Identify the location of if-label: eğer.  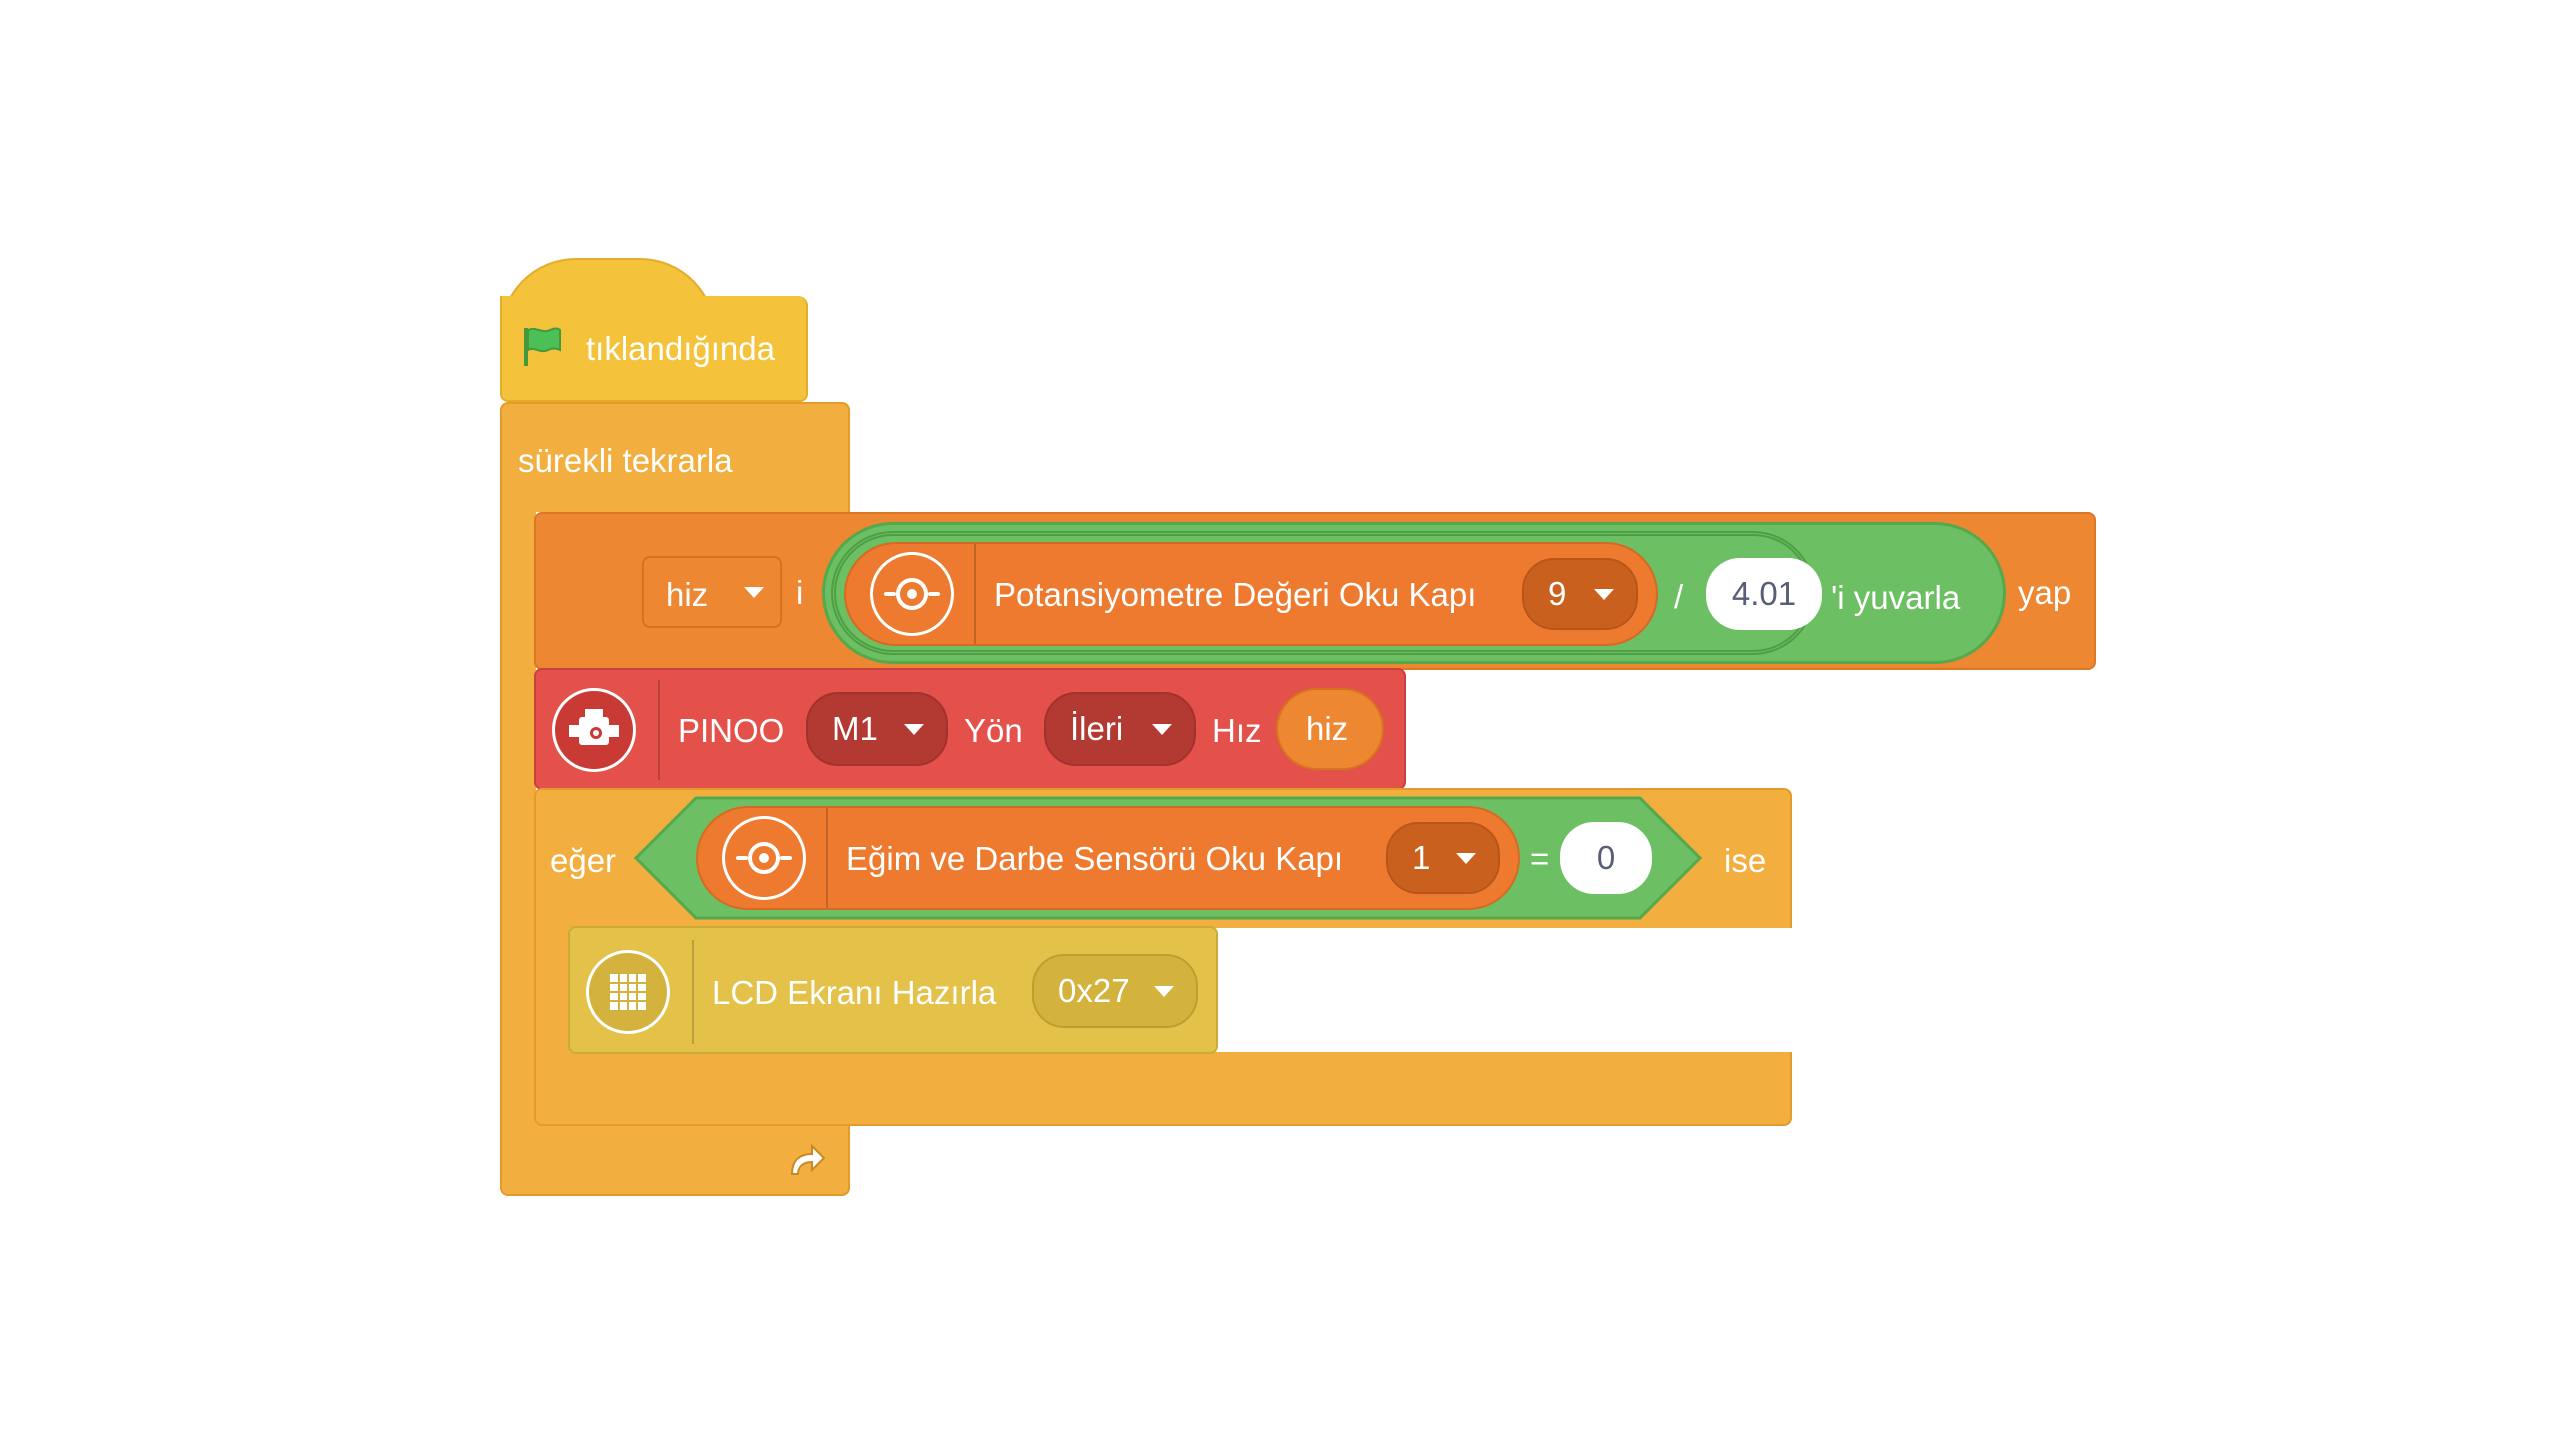
(583, 860).